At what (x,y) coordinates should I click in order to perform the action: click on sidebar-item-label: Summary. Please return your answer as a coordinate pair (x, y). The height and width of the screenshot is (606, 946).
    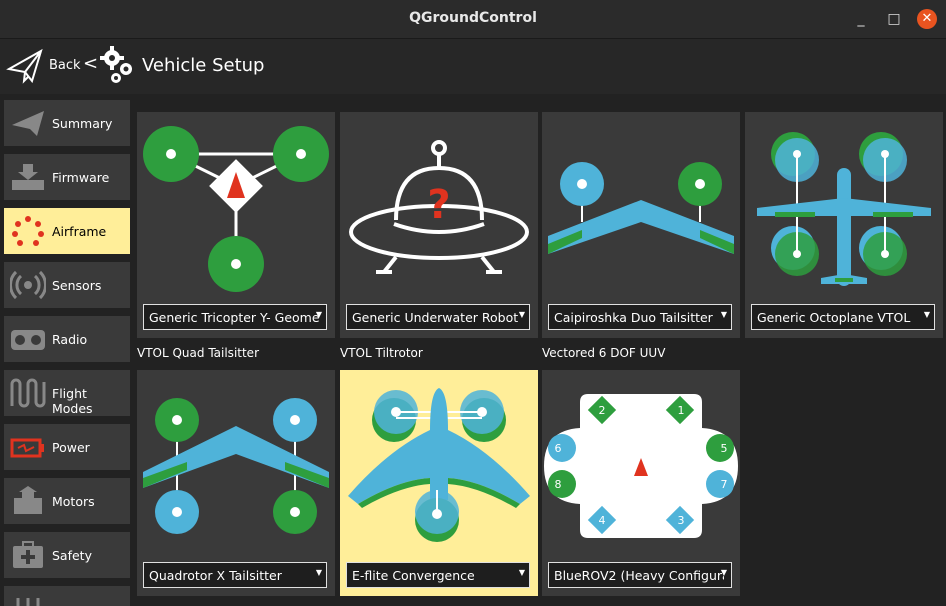
    Looking at the image, I should click on (82, 123).